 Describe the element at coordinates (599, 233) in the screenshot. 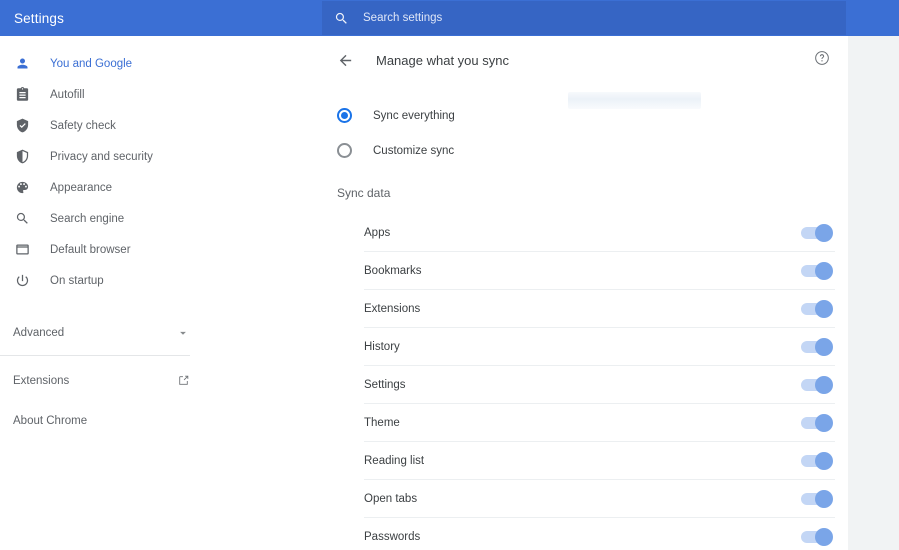

I see `sync-row-apps: Apps` at that location.